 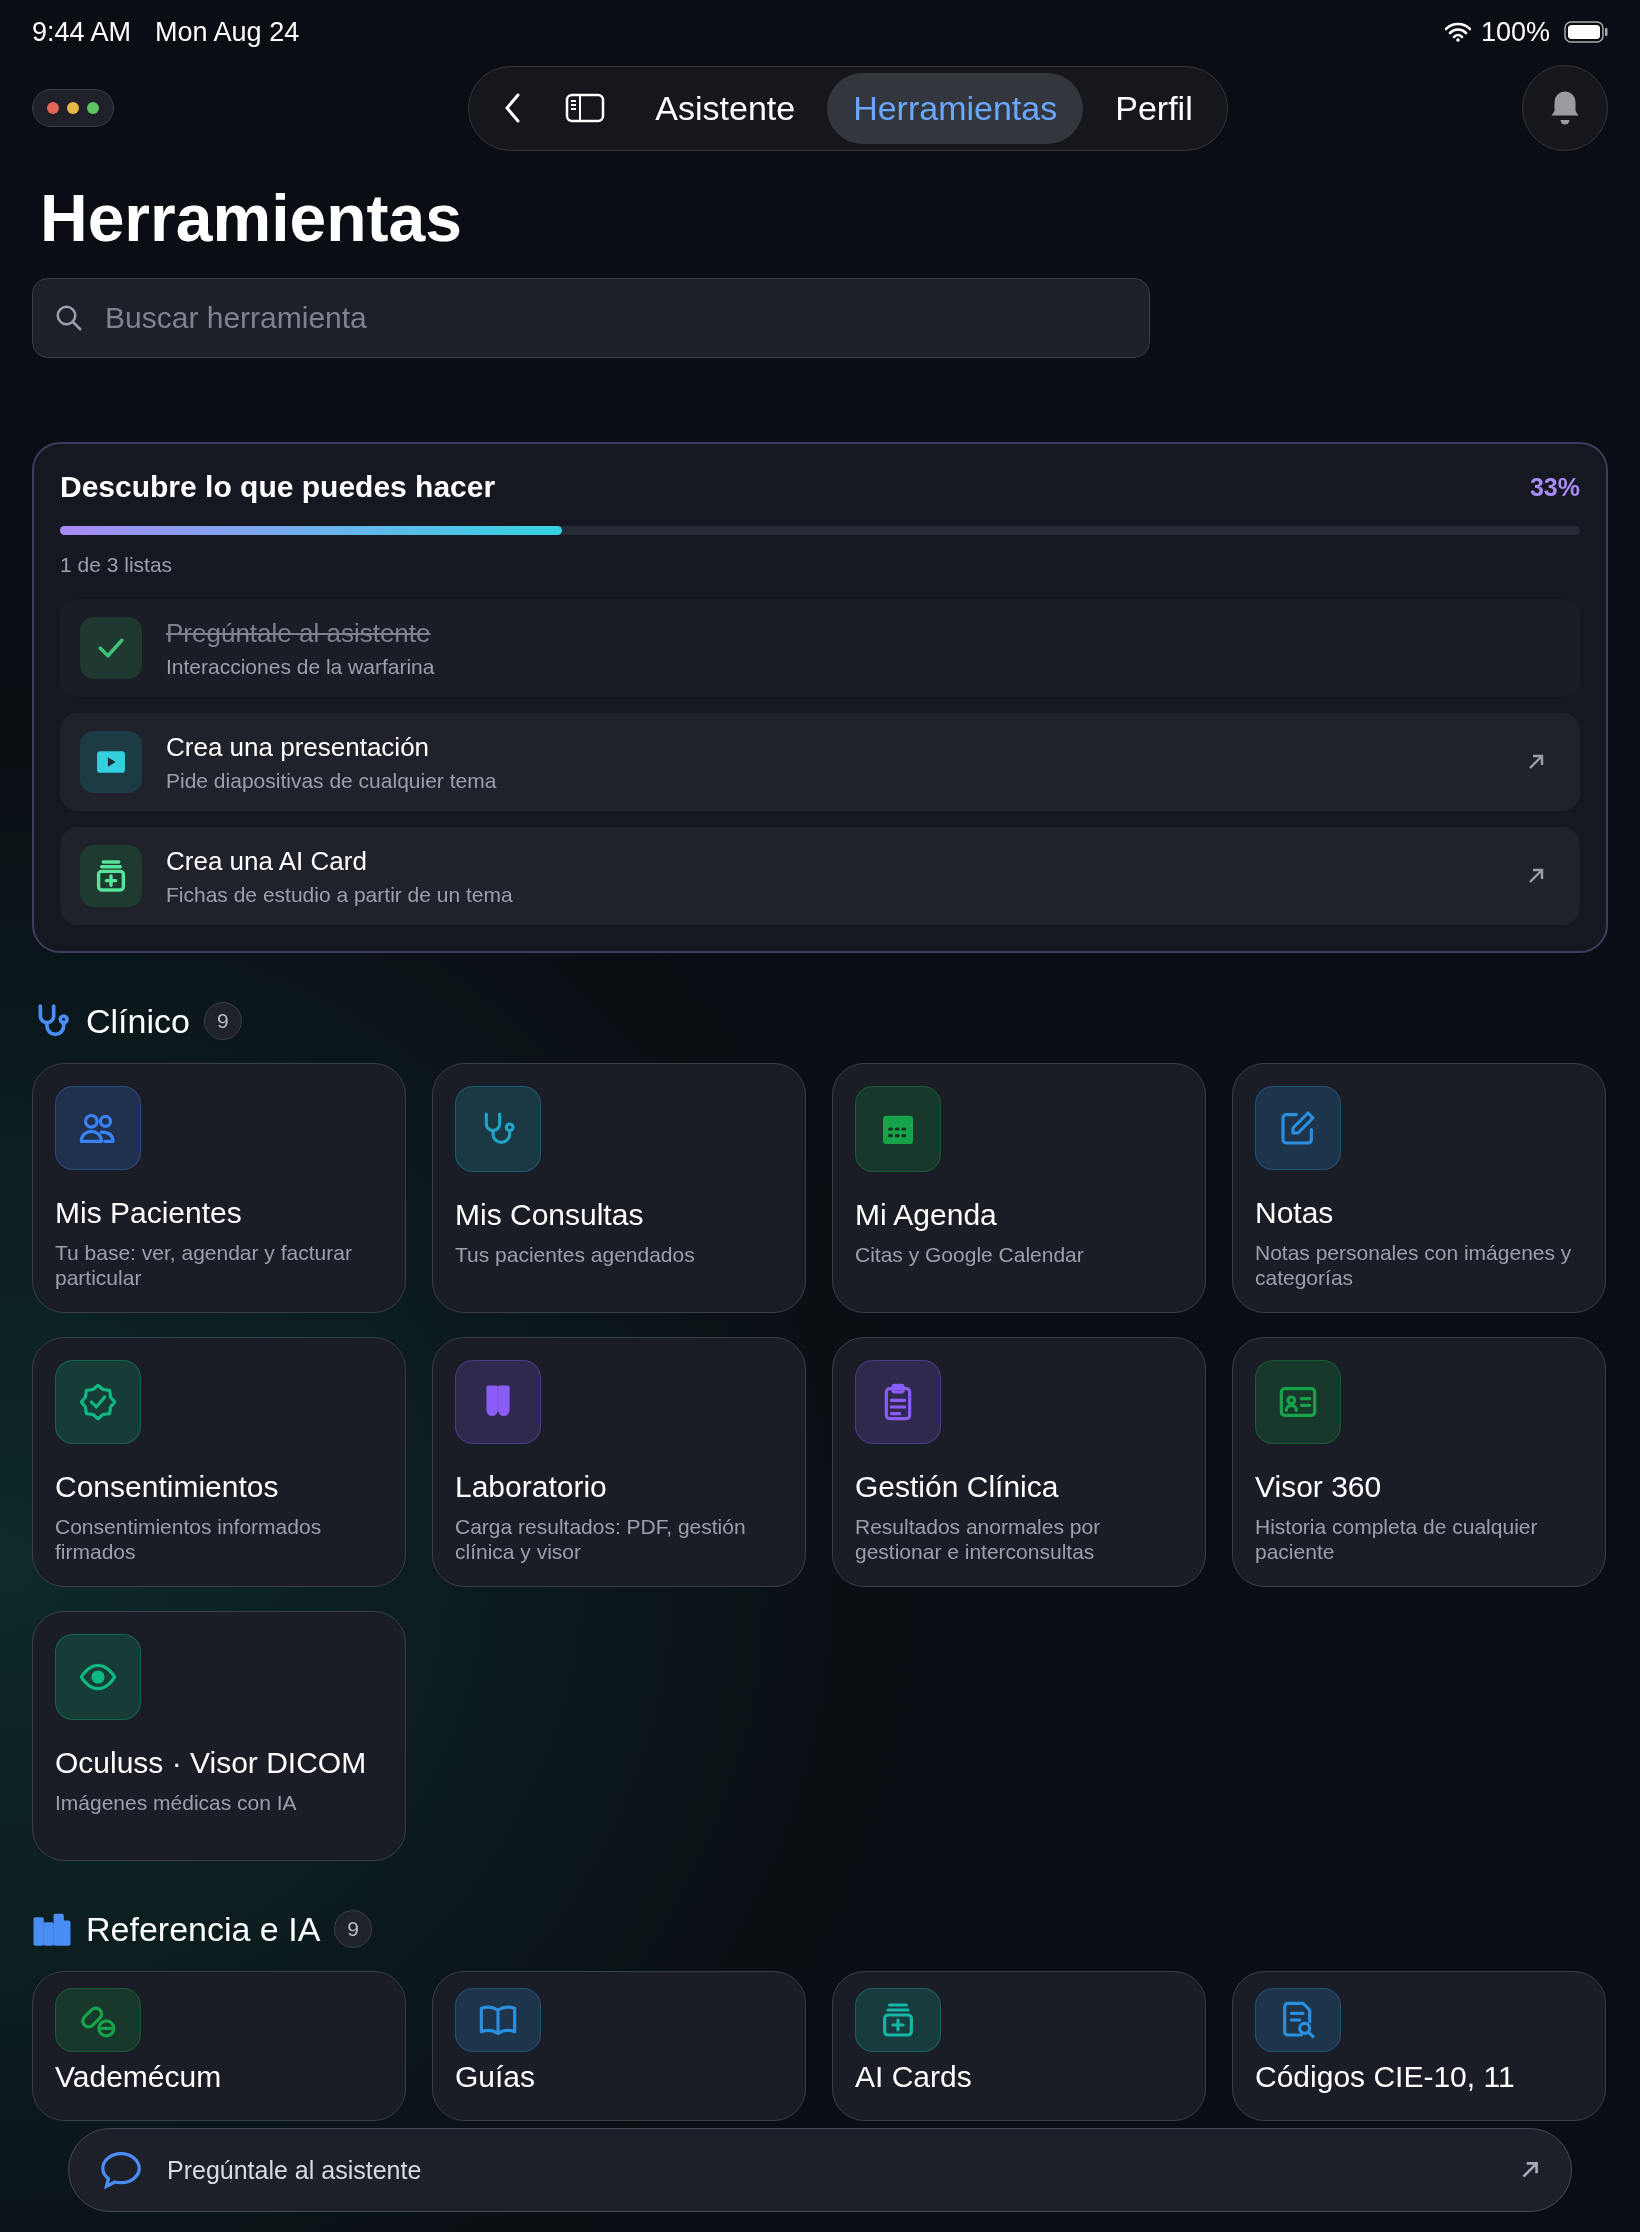 What do you see at coordinates (820, 876) in the screenshot?
I see `checklist-item: Crea una AI Card Fichas de estudio a partir de un tema` at bounding box center [820, 876].